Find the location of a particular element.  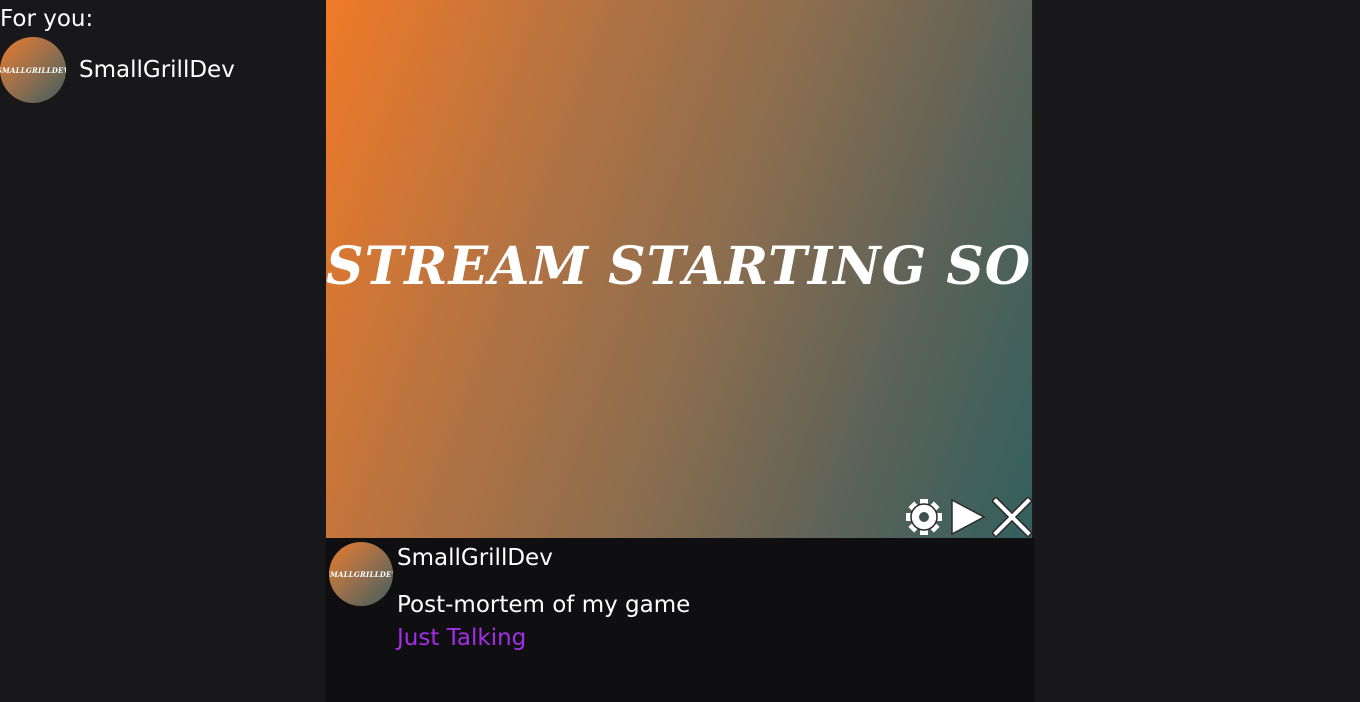

play-icon is located at coordinates (968, 517).